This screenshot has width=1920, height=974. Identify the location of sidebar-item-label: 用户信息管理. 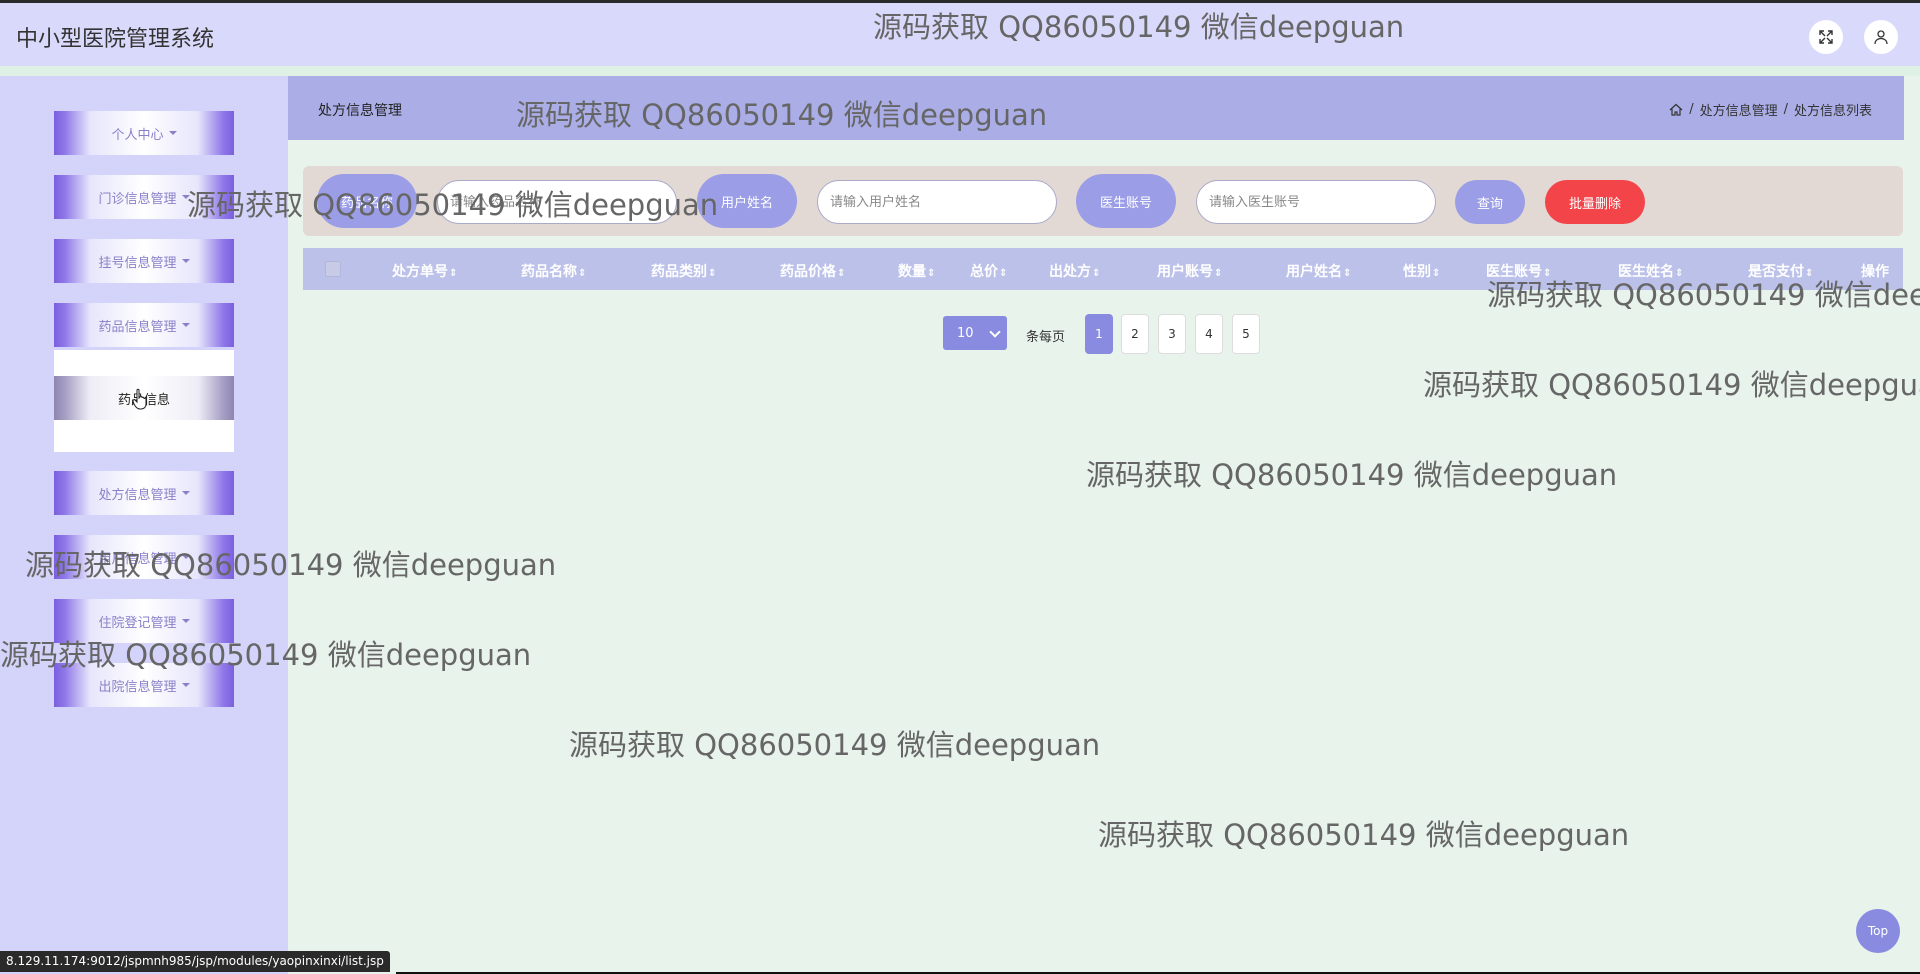
(137, 559).